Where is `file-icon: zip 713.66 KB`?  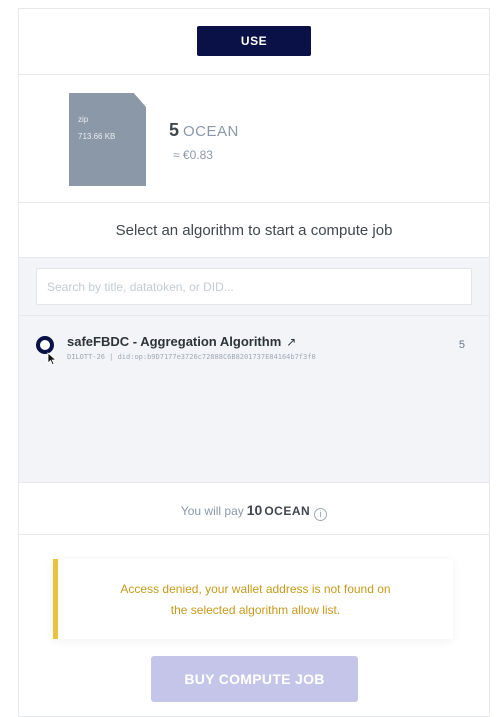 file-icon: zip 713.66 KB is located at coordinates (107, 139).